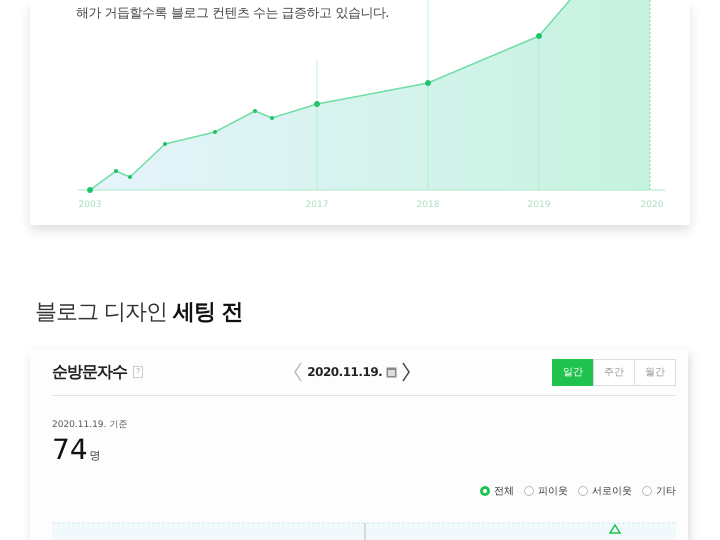 This screenshot has width=720, height=540. I want to click on axis-label: 2017, so click(317, 205).